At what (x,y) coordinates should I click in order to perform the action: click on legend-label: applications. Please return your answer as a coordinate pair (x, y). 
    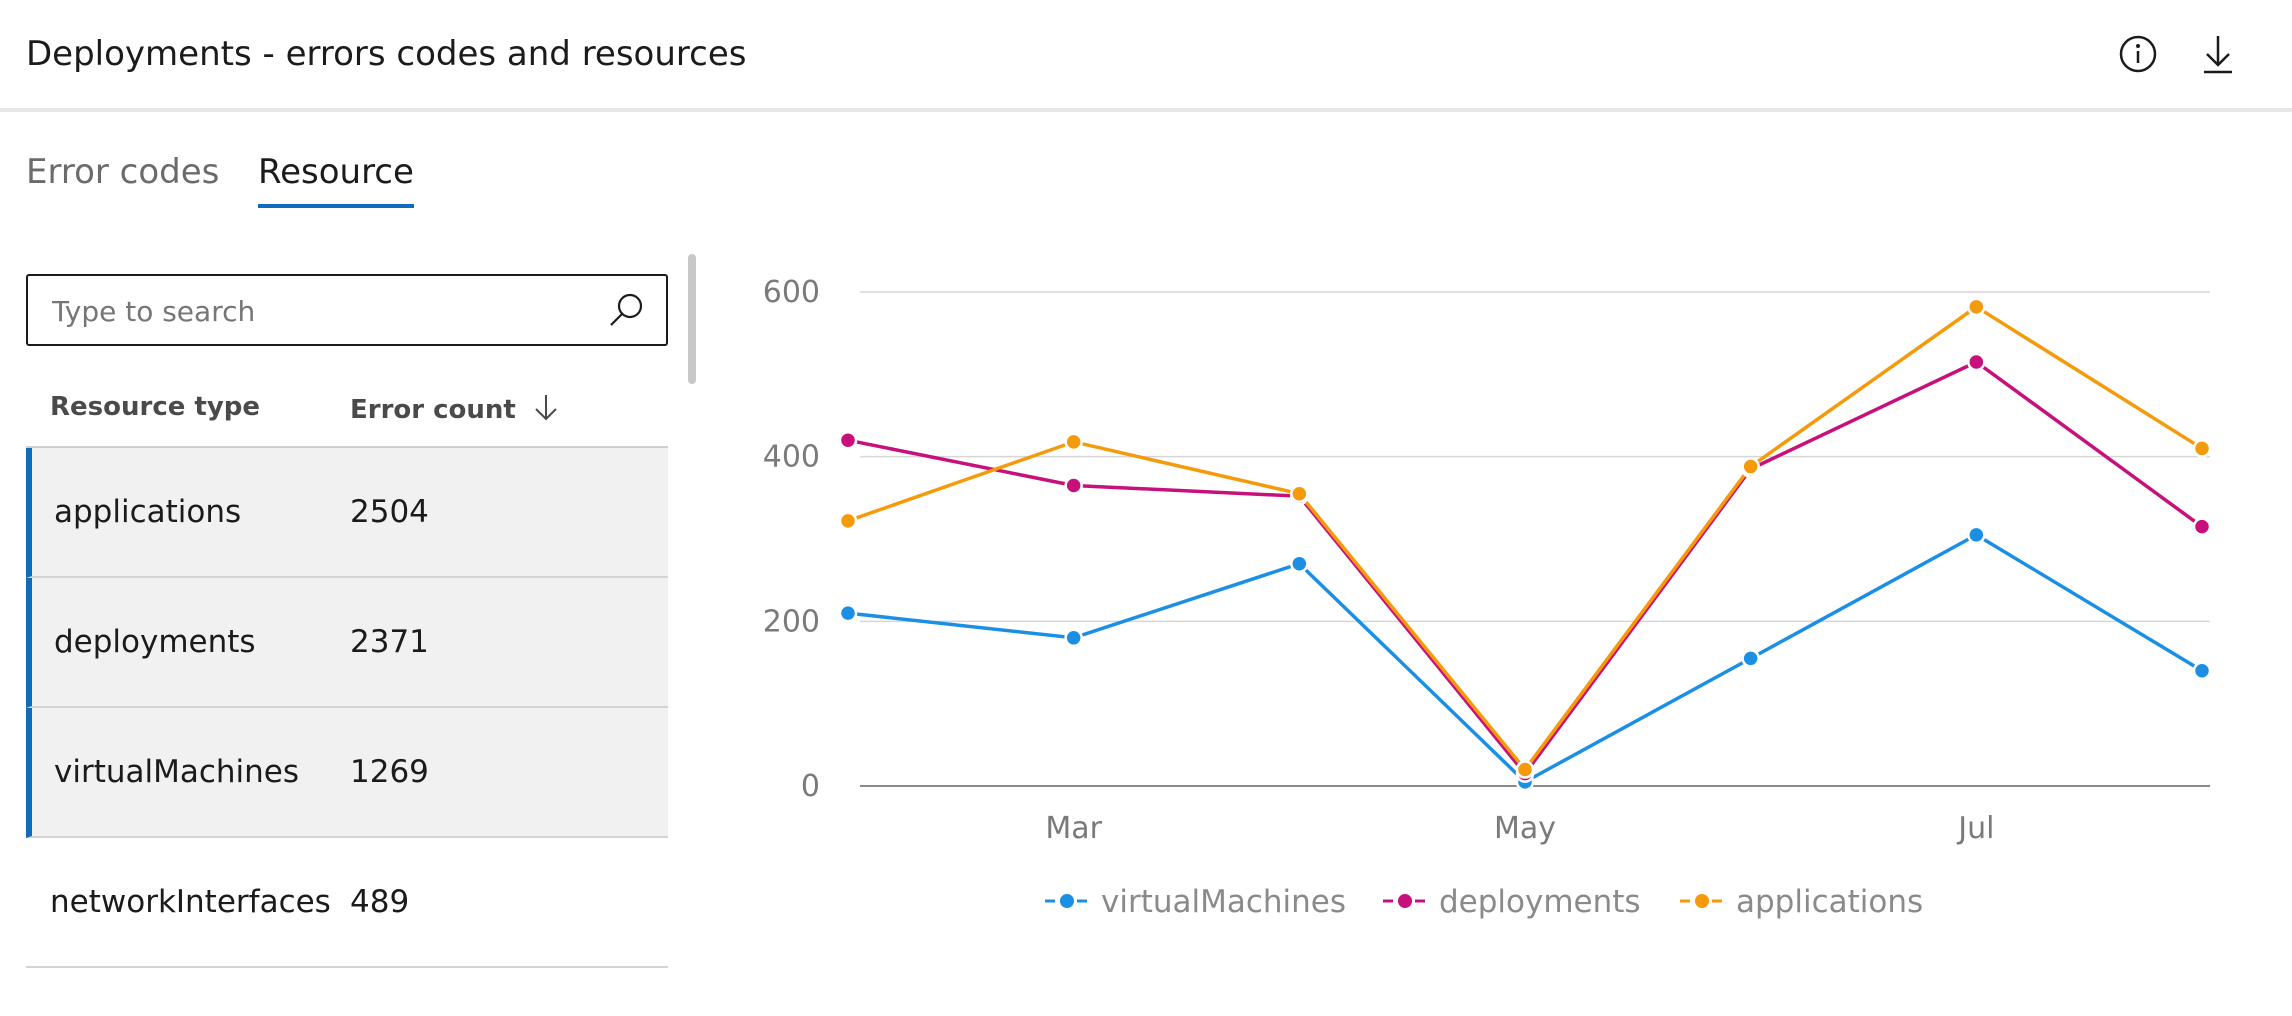
    Looking at the image, I should click on (1829, 902).